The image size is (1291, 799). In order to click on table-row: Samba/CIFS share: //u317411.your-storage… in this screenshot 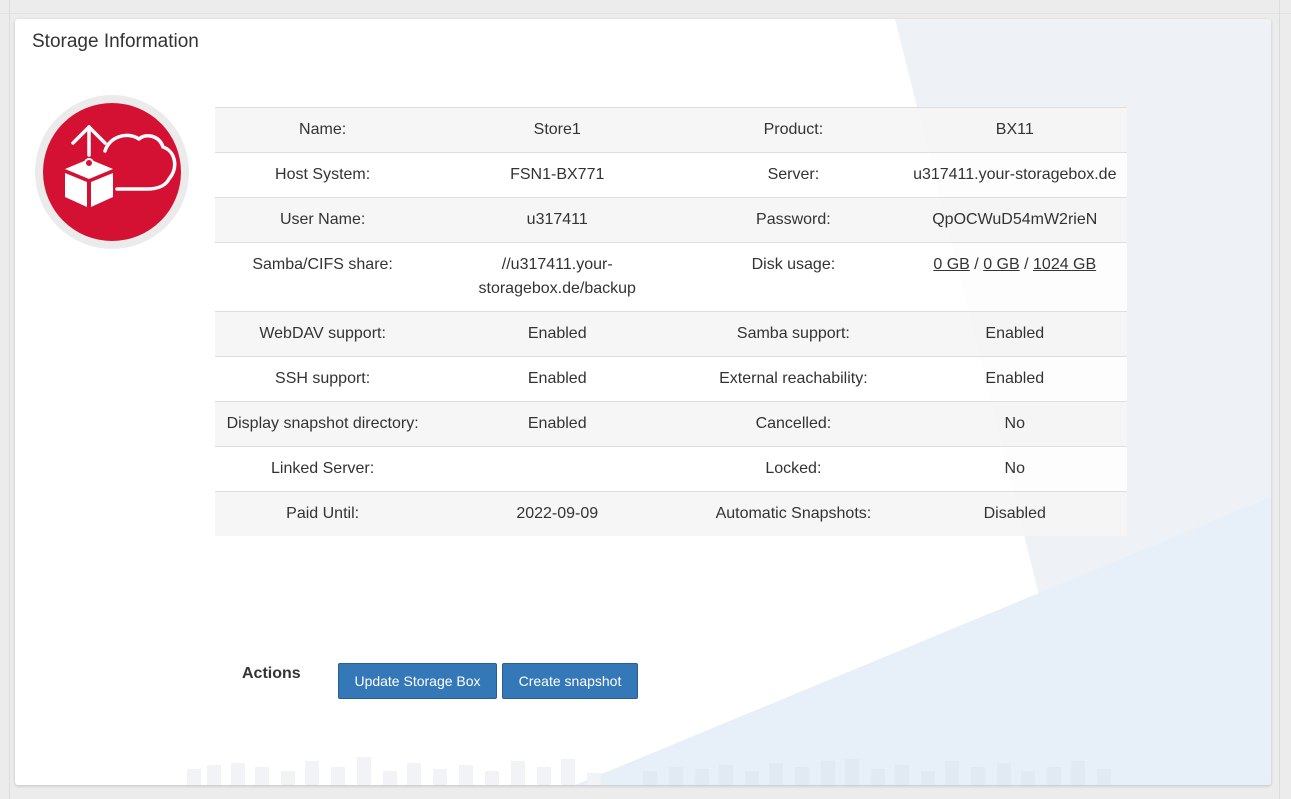, I will do `click(671, 277)`.